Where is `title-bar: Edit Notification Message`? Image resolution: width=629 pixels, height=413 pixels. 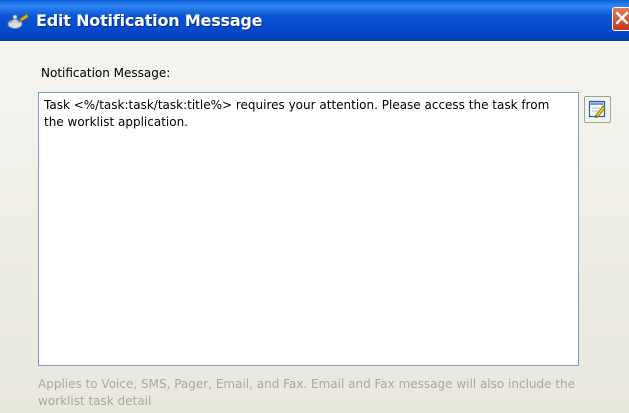 title-bar: Edit Notification Message is located at coordinates (314, 20).